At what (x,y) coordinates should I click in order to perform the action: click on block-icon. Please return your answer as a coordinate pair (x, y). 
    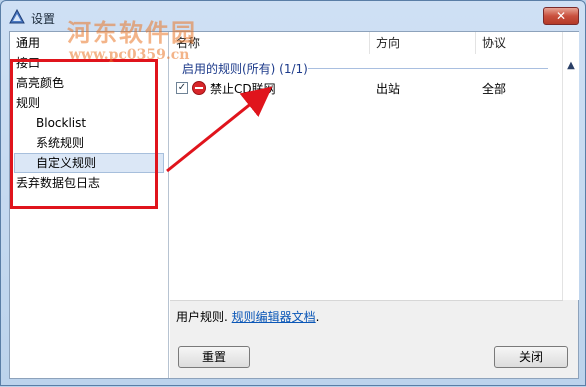
    Looking at the image, I should click on (199, 88).